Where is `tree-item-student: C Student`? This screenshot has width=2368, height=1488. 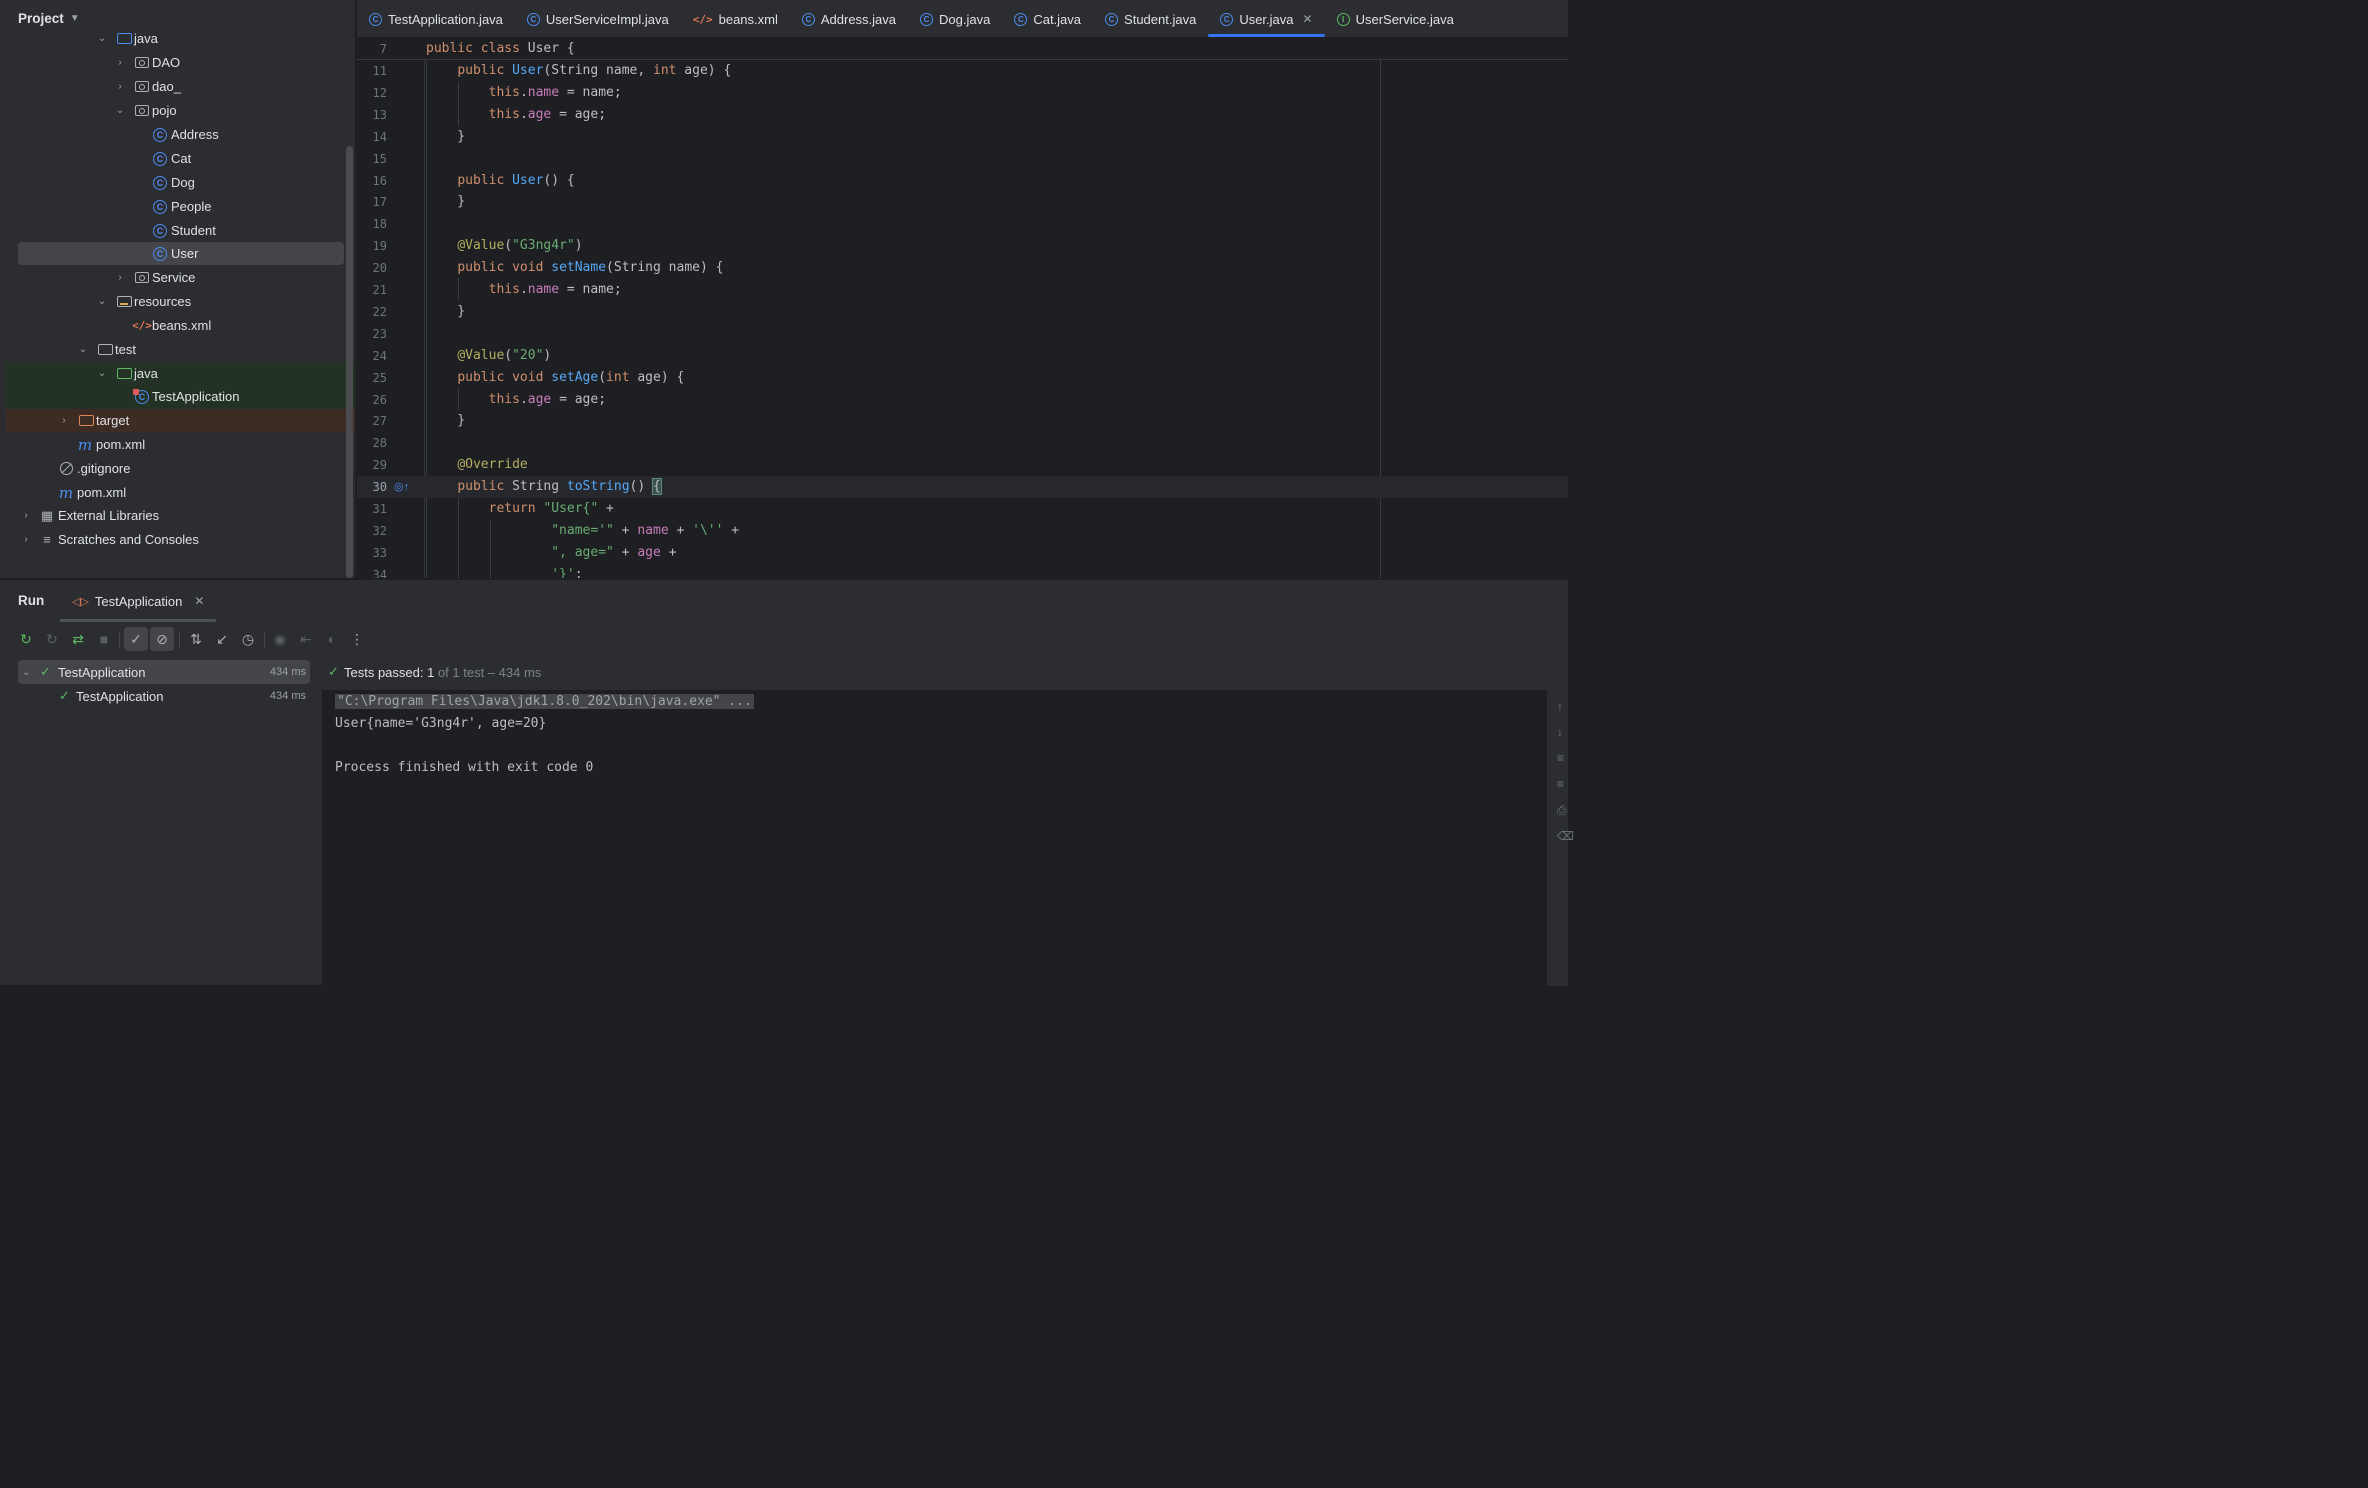
tree-item-student: C Student is located at coordinates (175, 230).